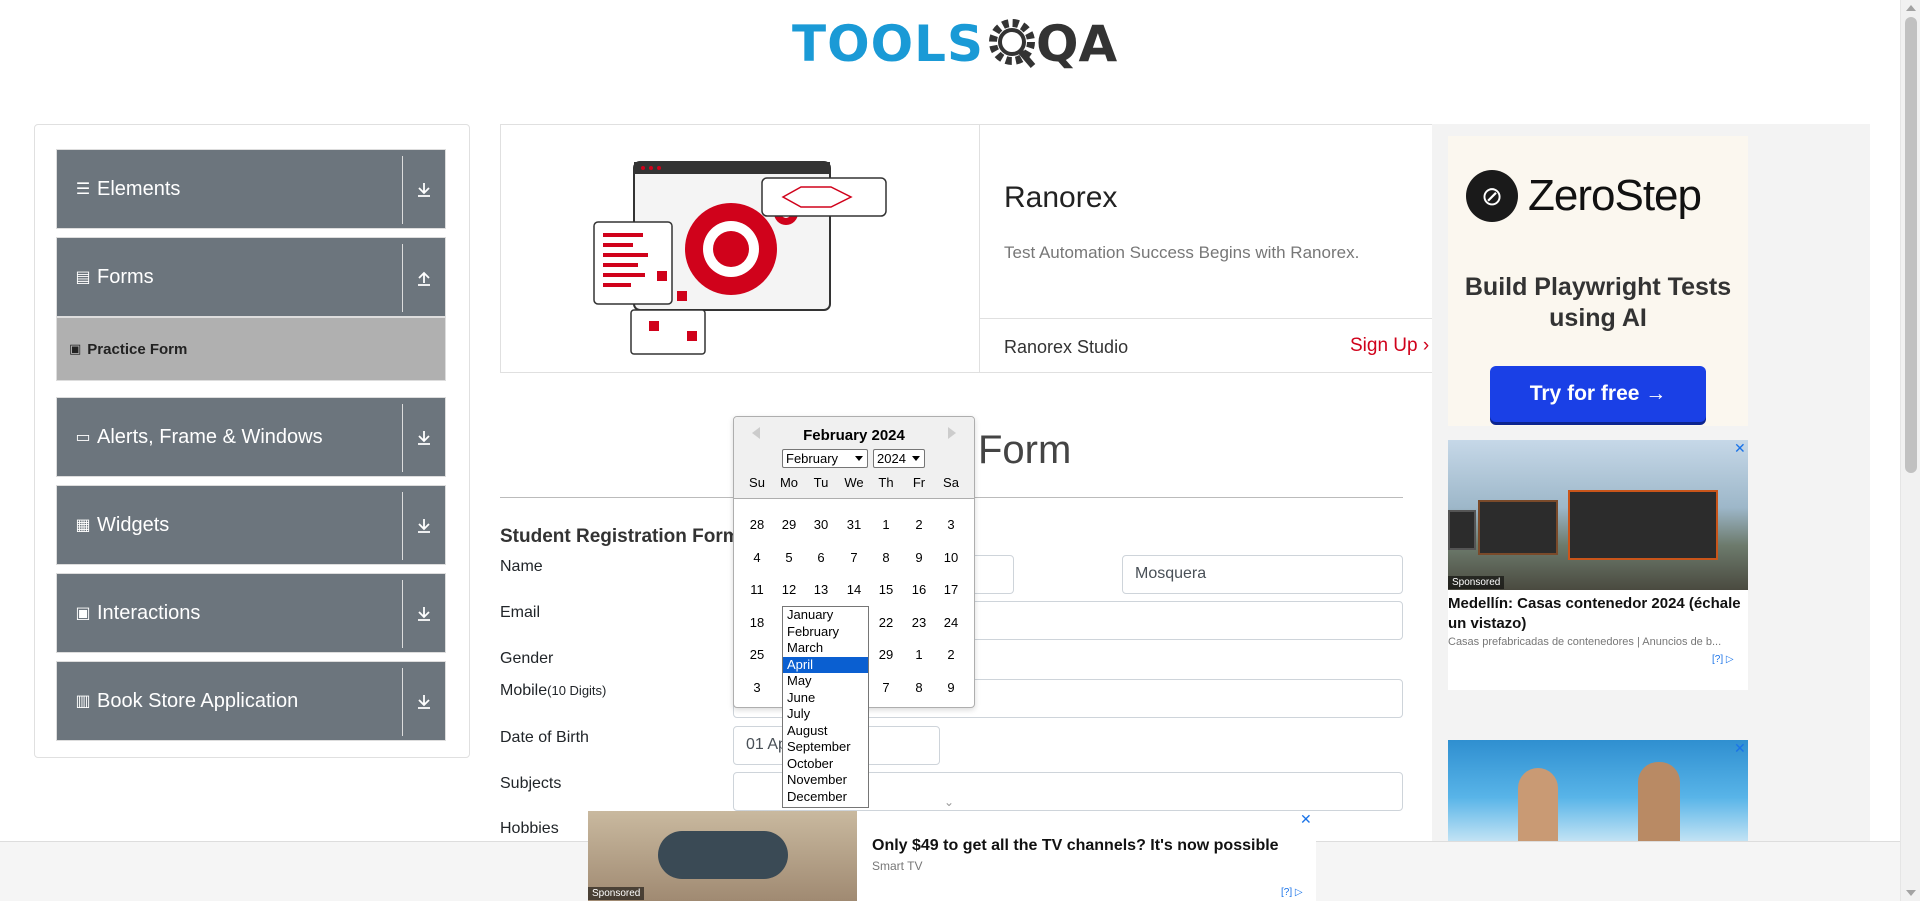  I want to click on month-option: July, so click(825, 714).